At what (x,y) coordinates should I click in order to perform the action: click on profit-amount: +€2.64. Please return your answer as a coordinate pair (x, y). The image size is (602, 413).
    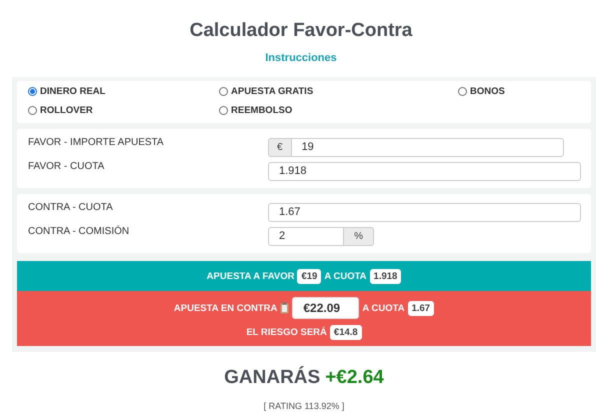
    Looking at the image, I should click on (354, 378).